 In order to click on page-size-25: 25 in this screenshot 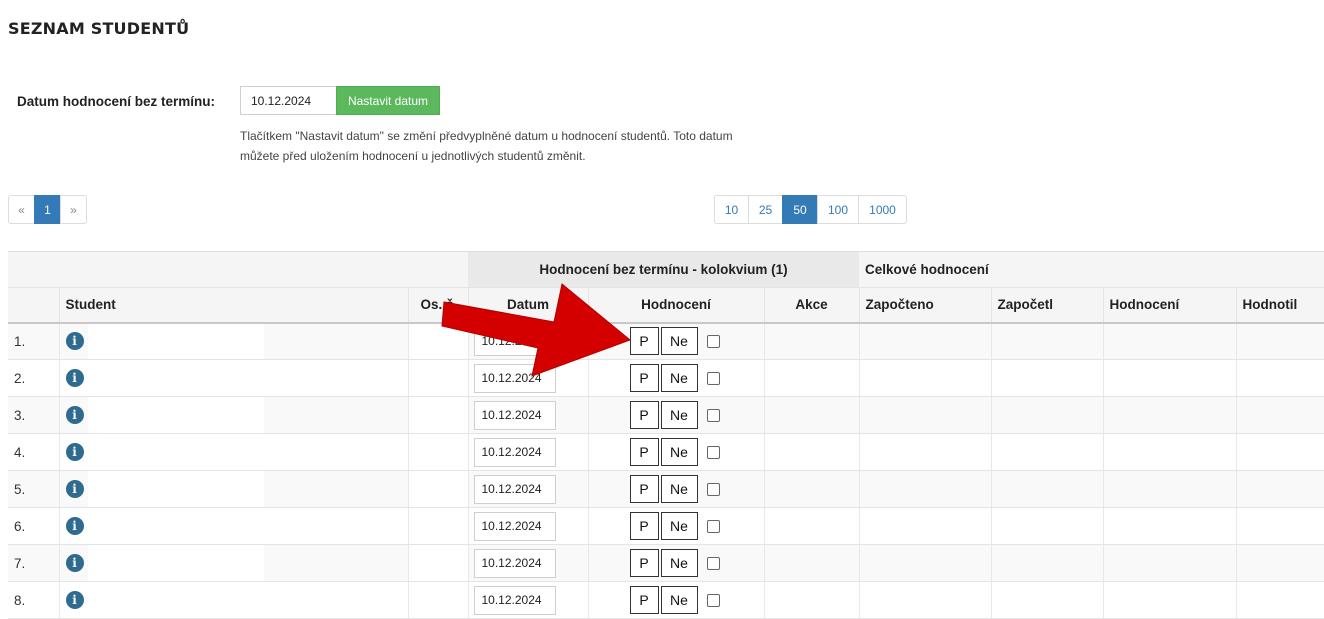, I will do `click(765, 209)`.